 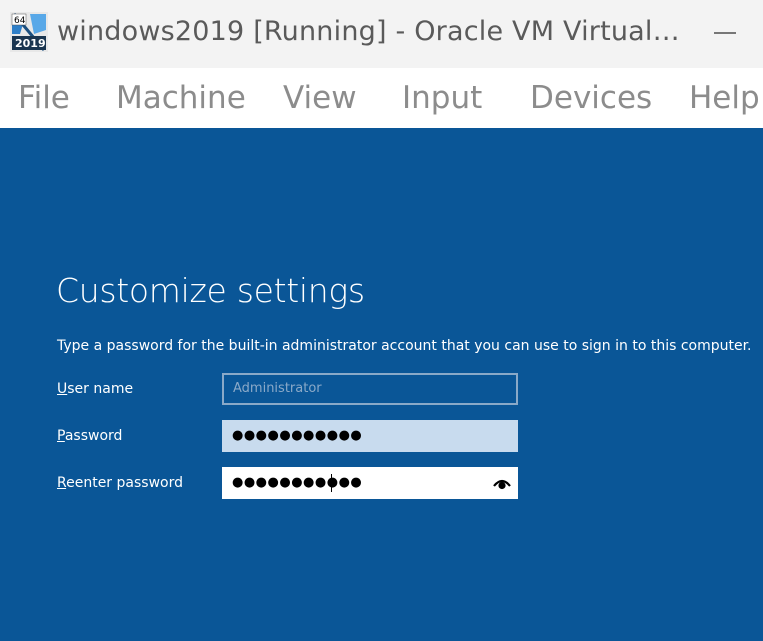 I want to click on reenter-password-input: ●●●●●●●●●●●, so click(x=370, y=483).